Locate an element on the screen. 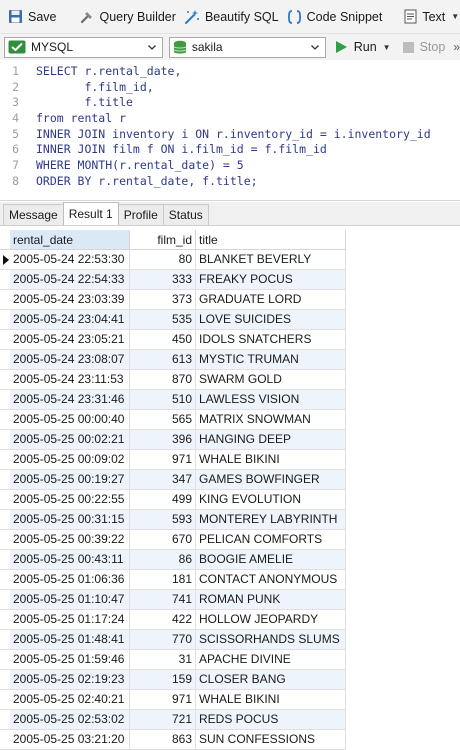 This screenshot has height=750, width=460. code-line: 3 f.title is located at coordinates (230, 103).